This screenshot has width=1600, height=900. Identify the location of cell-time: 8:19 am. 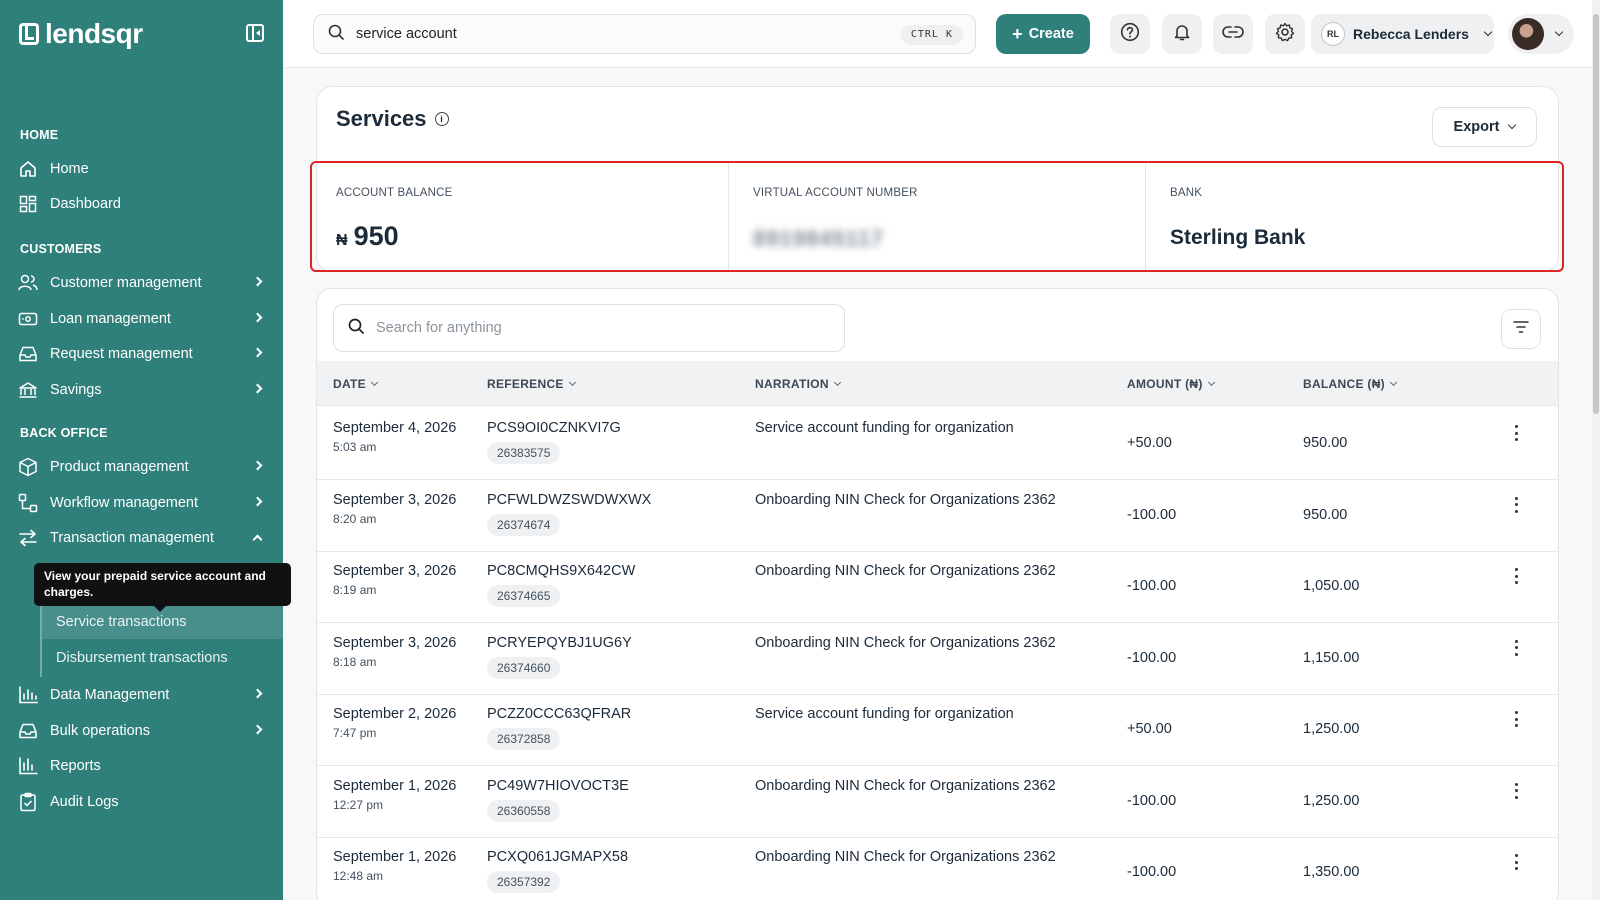
(355, 590).